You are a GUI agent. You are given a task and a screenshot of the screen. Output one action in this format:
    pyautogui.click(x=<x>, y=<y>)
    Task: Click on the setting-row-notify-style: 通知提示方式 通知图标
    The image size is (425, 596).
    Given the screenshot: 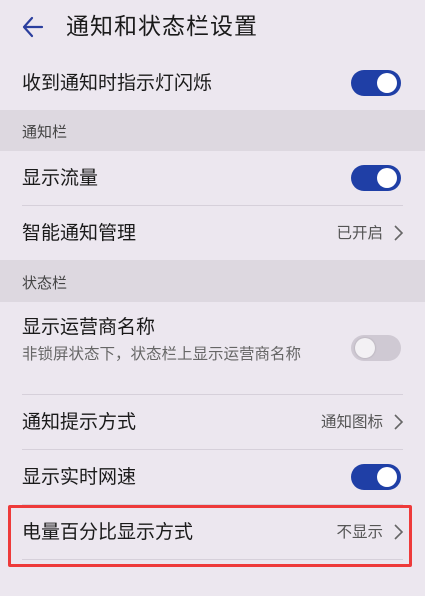 What is the action you would take?
    pyautogui.click(x=212, y=422)
    